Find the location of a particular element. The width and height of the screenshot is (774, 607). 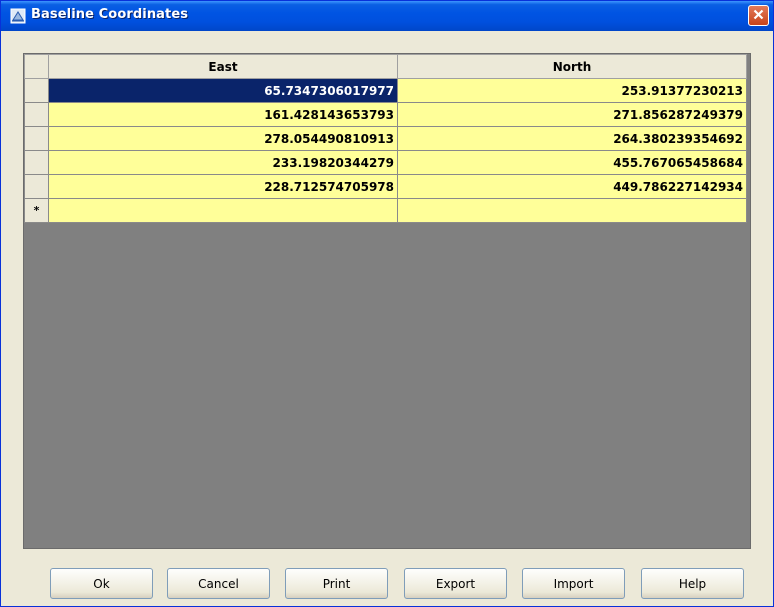

table-row: 65.7347306017977 253.91377230213 is located at coordinates (385, 90).